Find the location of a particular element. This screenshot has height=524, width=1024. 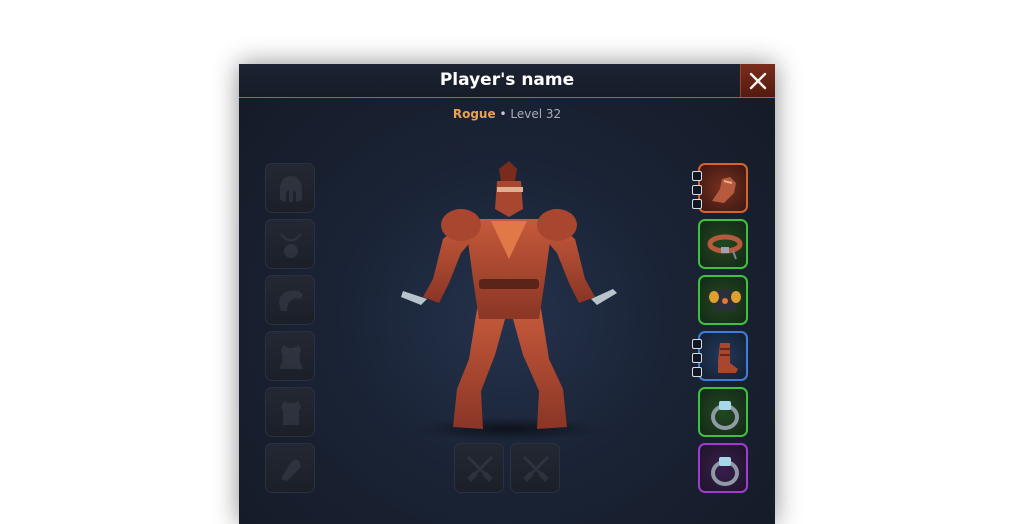

slot-armor is located at coordinates (290, 412).